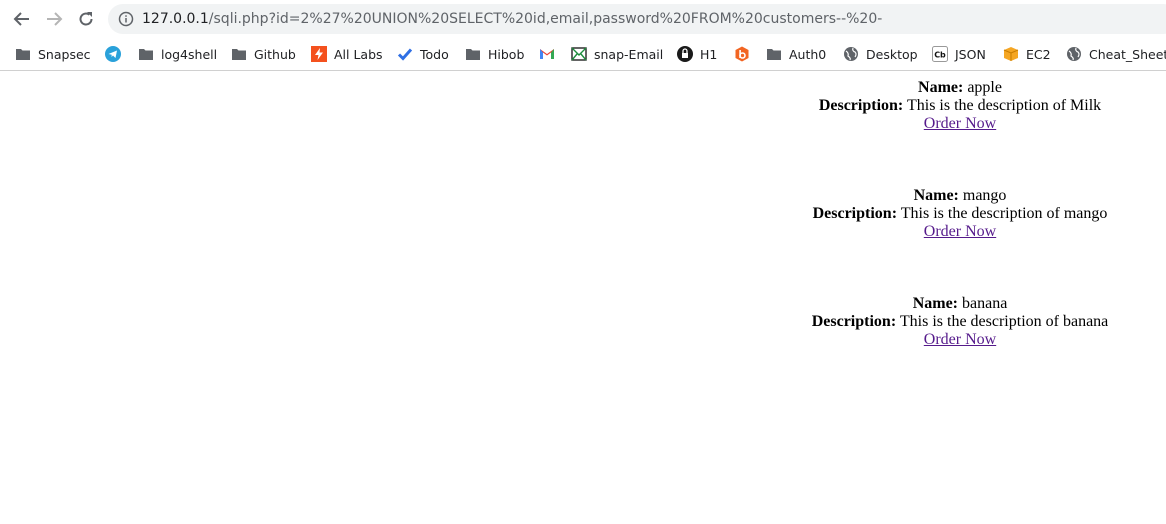 This screenshot has height=524, width=1166. I want to click on back-arrow-icon, so click(21, 19).